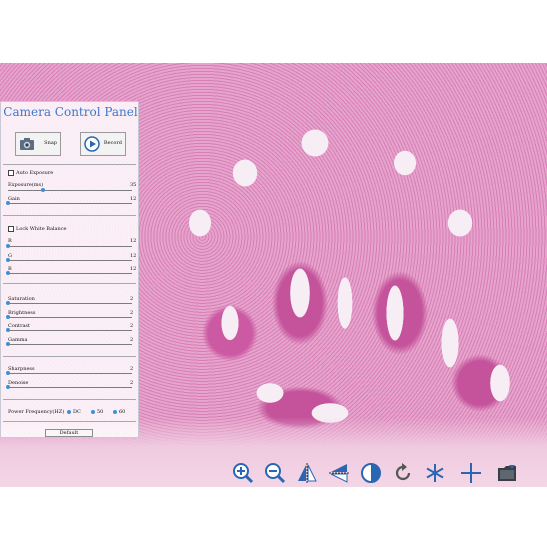  I want to click on b-value: 12, so click(133, 269).